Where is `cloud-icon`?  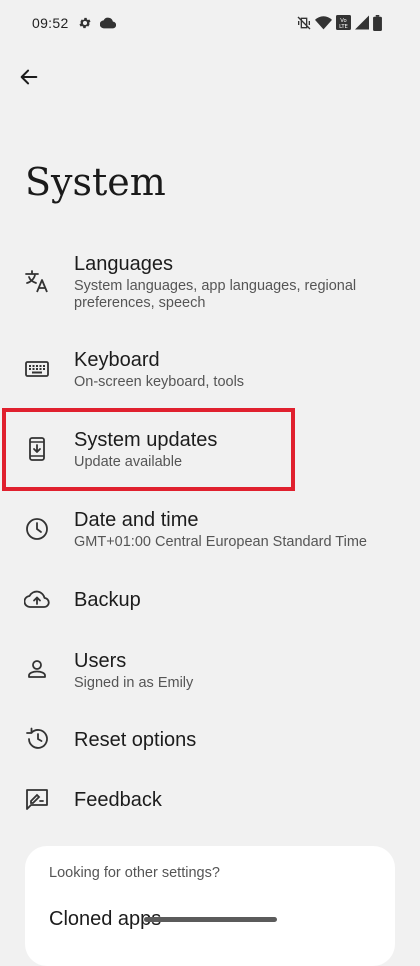 cloud-icon is located at coordinates (108, 24).